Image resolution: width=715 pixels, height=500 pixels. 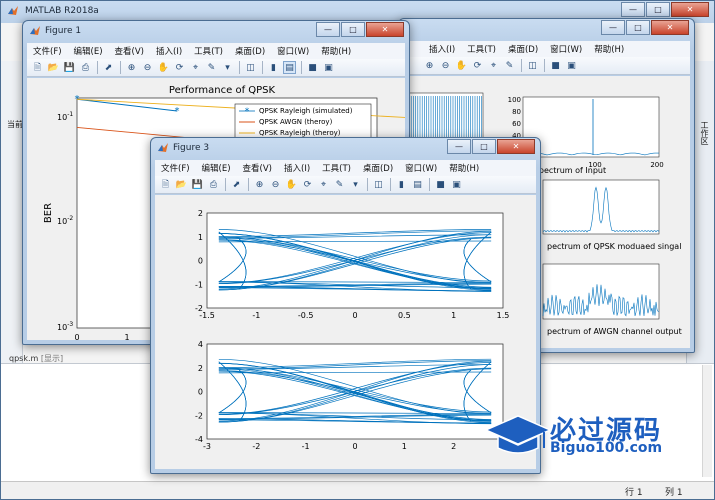 What do you see at coordinates (163, 147) in the screenshot?
I see `figure-icon` at bounding box center [163, 147].